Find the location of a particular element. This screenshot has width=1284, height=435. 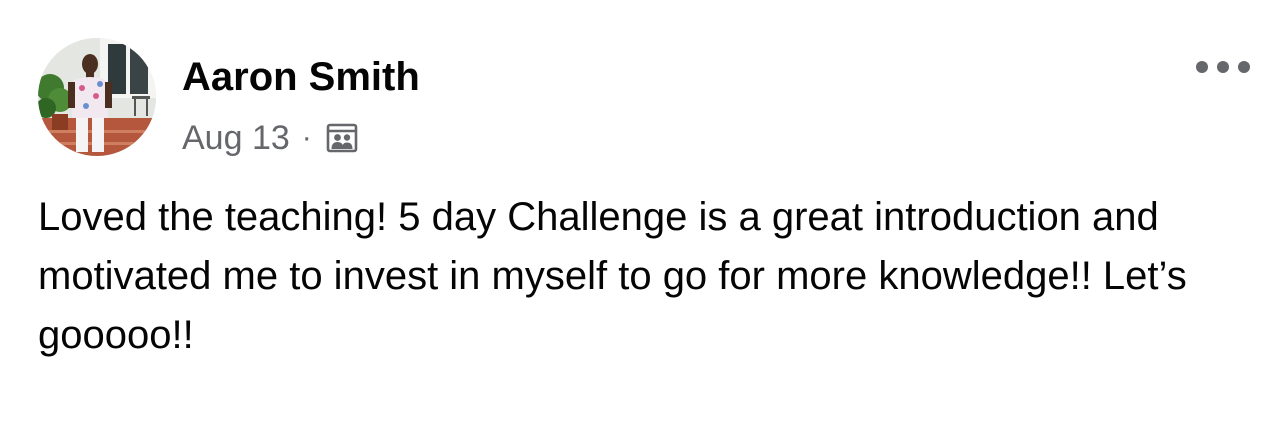

author-avatar is located at coordinates (97, 97).